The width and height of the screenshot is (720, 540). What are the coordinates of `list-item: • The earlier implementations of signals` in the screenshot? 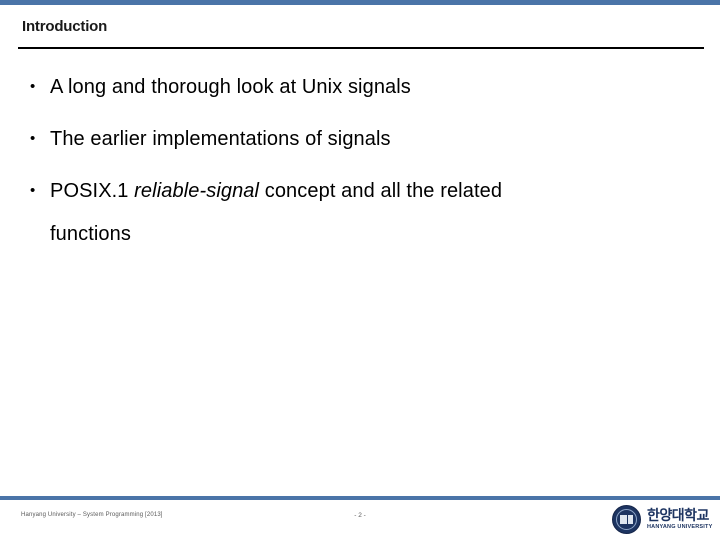 It's located at (358, 139).